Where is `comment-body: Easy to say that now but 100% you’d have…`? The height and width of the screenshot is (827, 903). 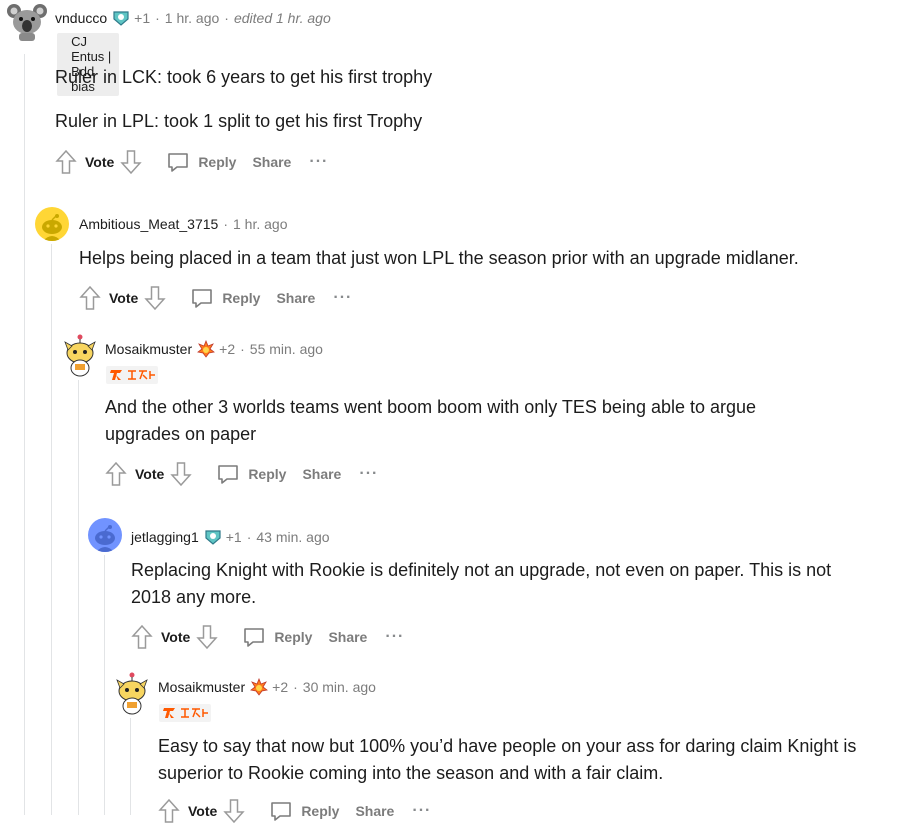
comment-body: Easy to say that now but 100% you’d have… is located at coordinates (518, 760).